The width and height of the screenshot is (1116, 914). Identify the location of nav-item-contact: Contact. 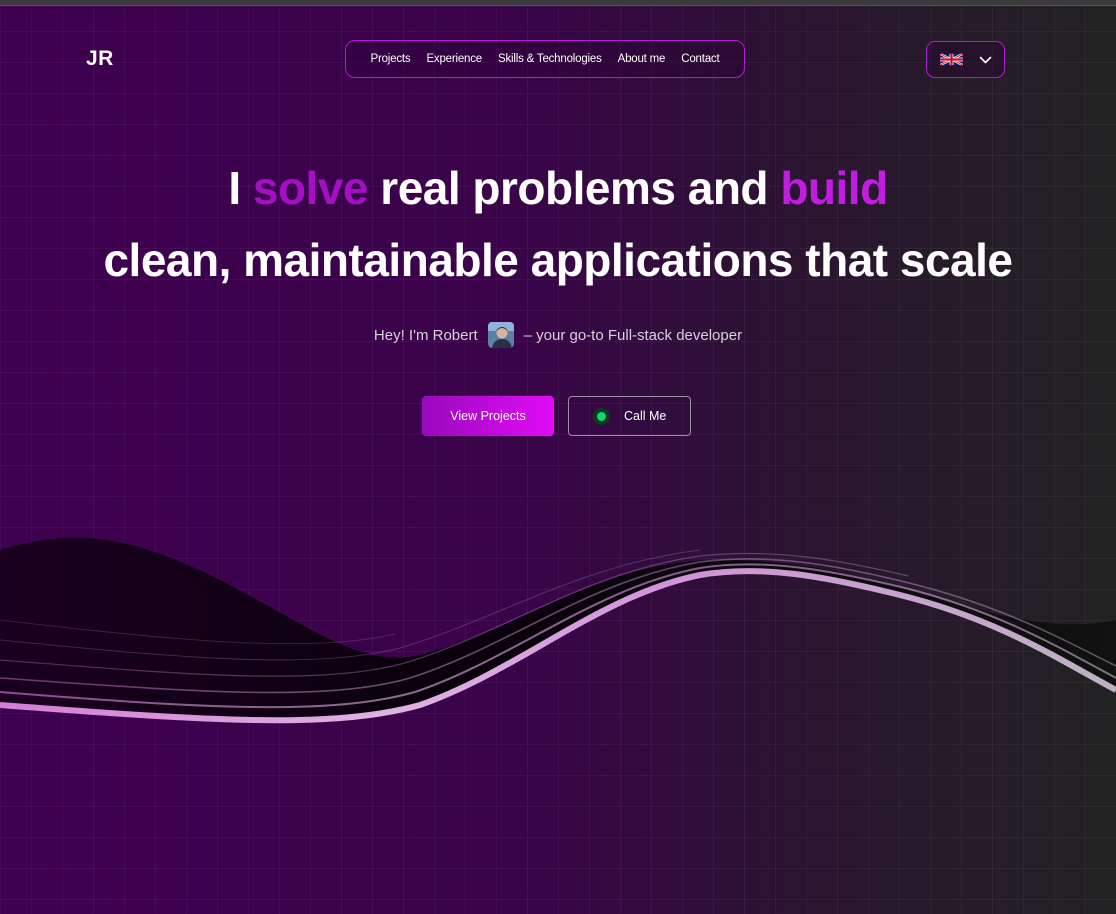
(700, 59).